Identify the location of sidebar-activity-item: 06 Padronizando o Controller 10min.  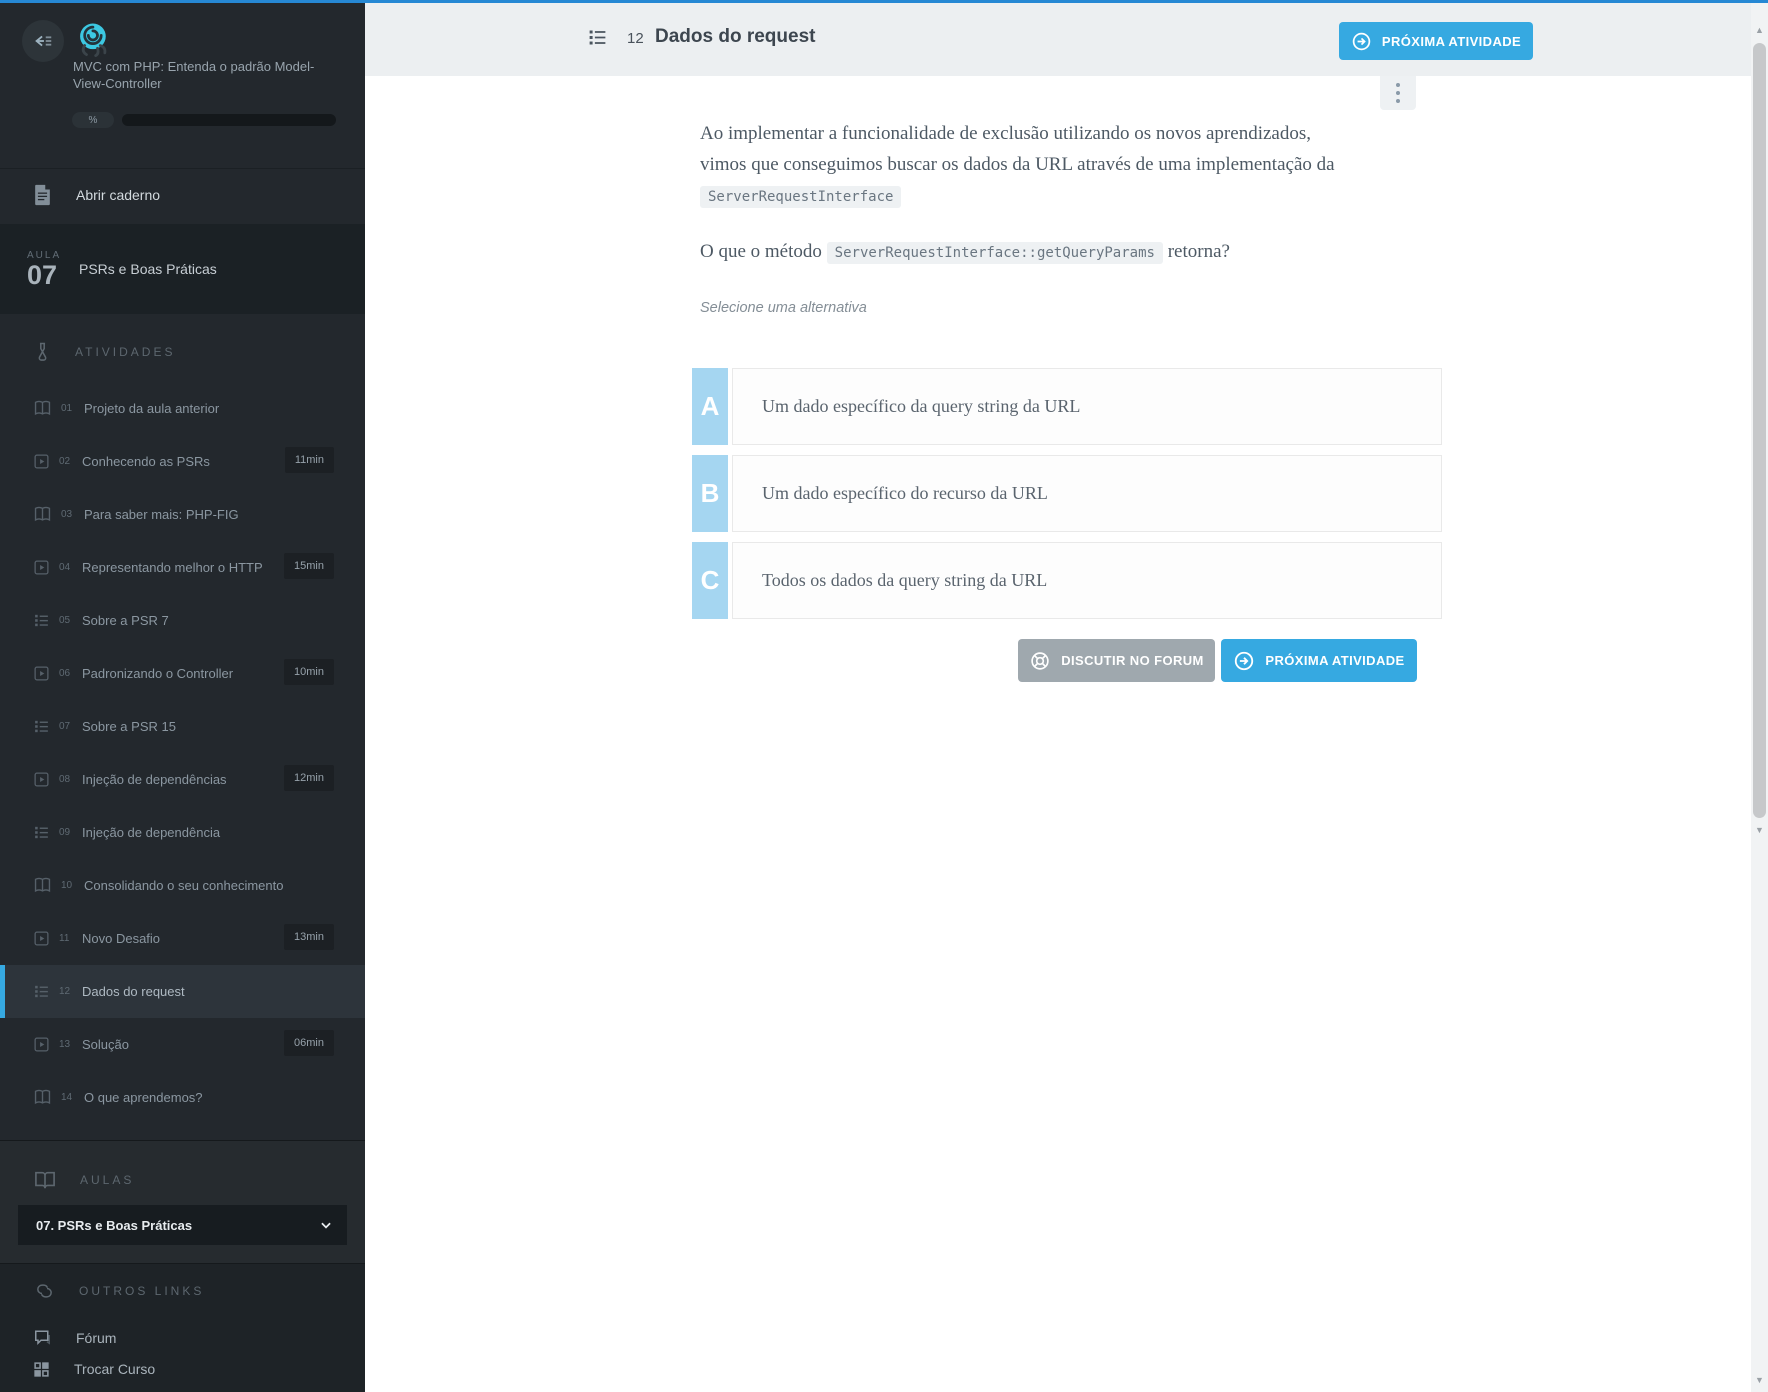
(182, 673).